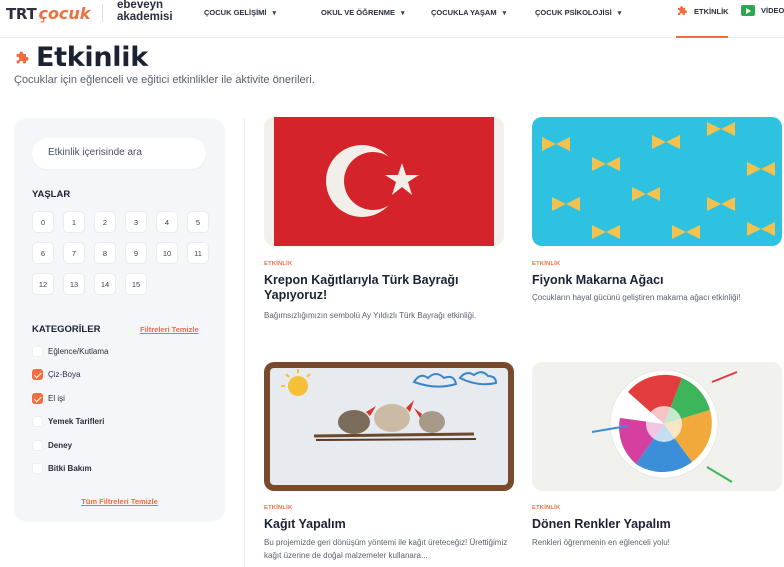 The image size is (784, 567). I want to click on categories-title: KATEGORİLER, so click(66, 329).